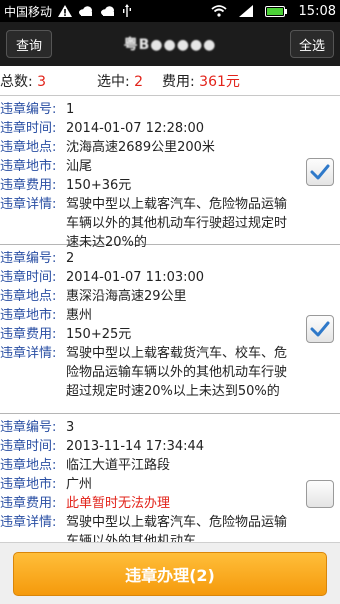 Image resolution: width=340 pixels, height=604 pixels. What do you see at coordinates (219, 81) in the screenshot?
I see `fee-value: 361元` at bounding box center [219, 81].